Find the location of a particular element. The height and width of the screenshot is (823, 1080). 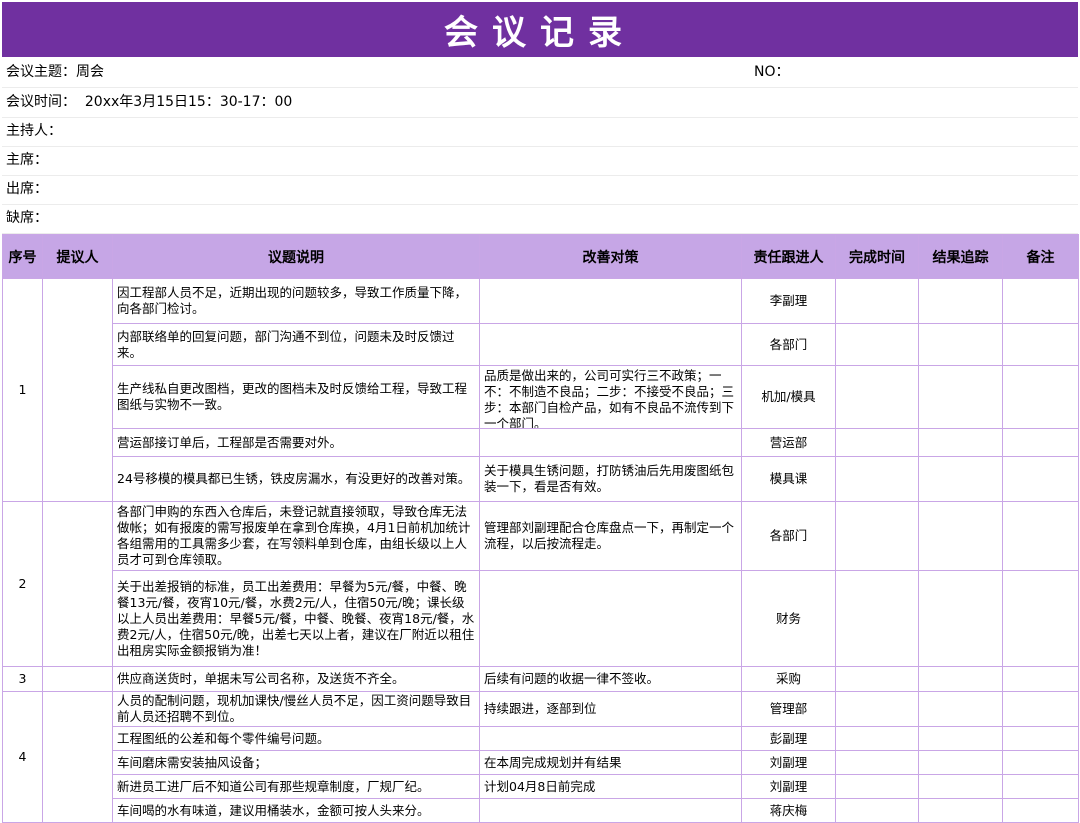

measure-cell: 持续跟进，逐部到位 is located at coordinates (610, 709).